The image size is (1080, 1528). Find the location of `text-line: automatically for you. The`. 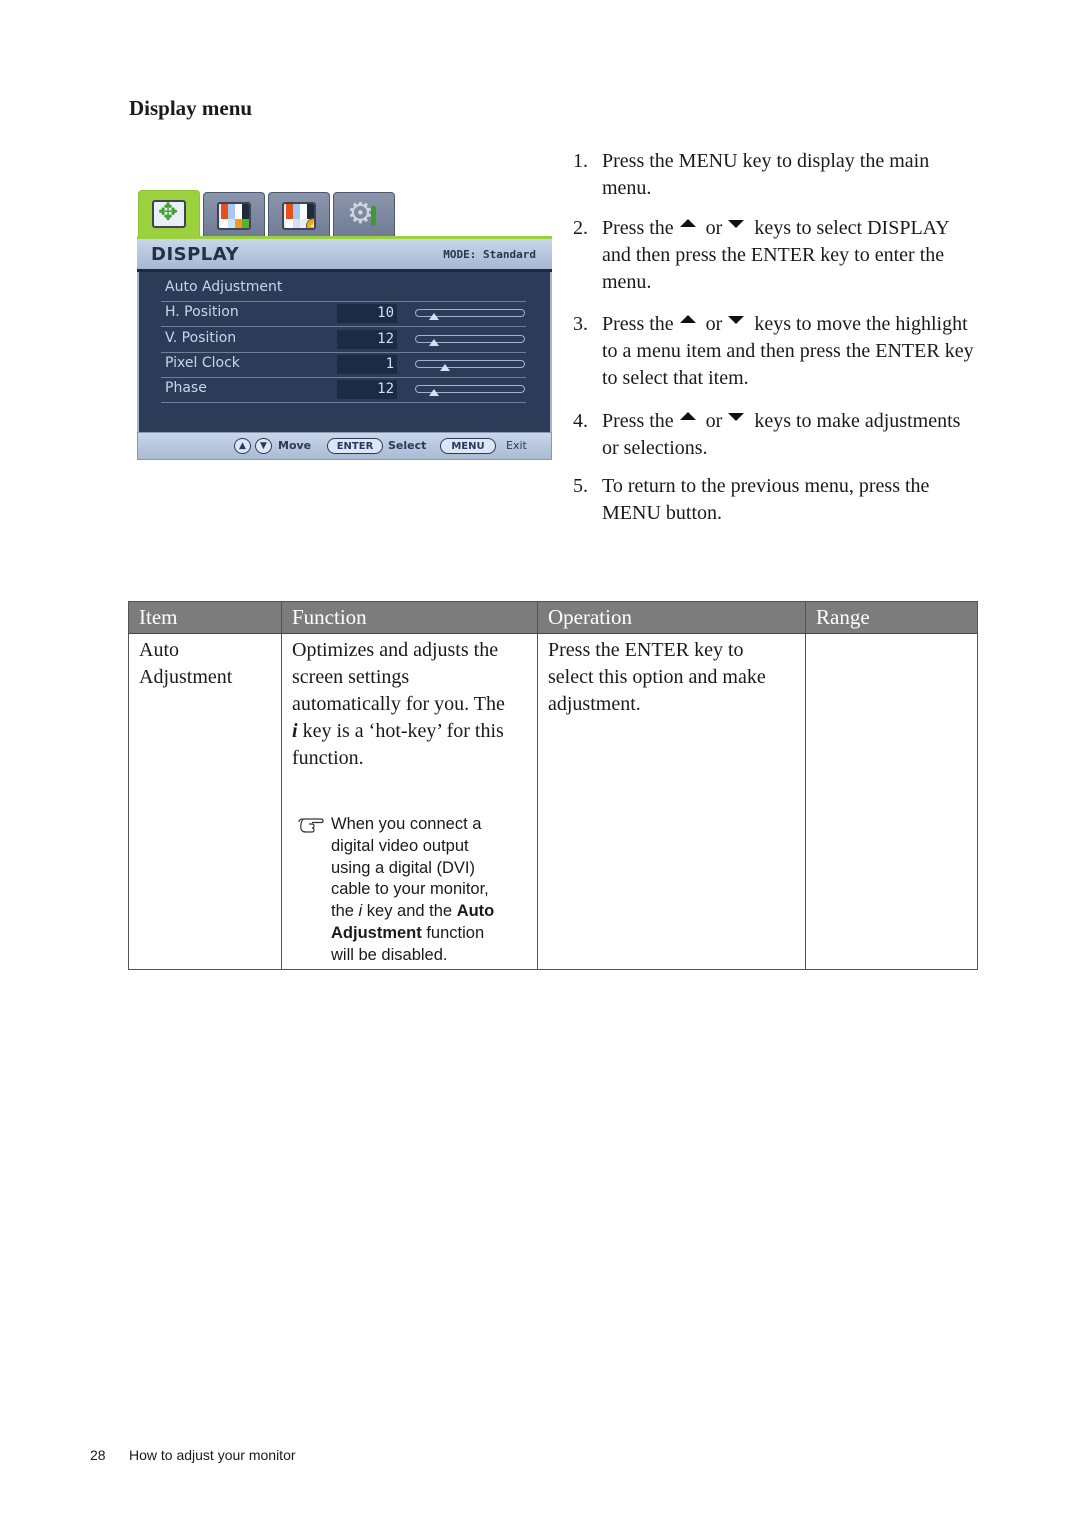

text-line: automatically for you. The is located at coordinates (398, 704).